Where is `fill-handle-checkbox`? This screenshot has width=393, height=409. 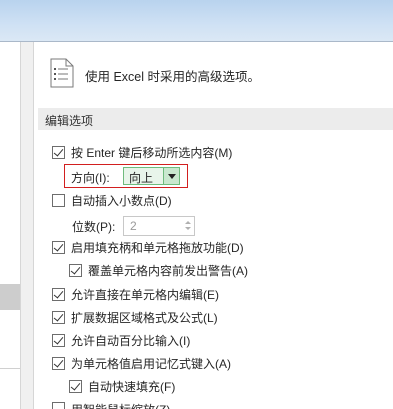
fill-handle-checkbox is located at coordinates (58, 247).